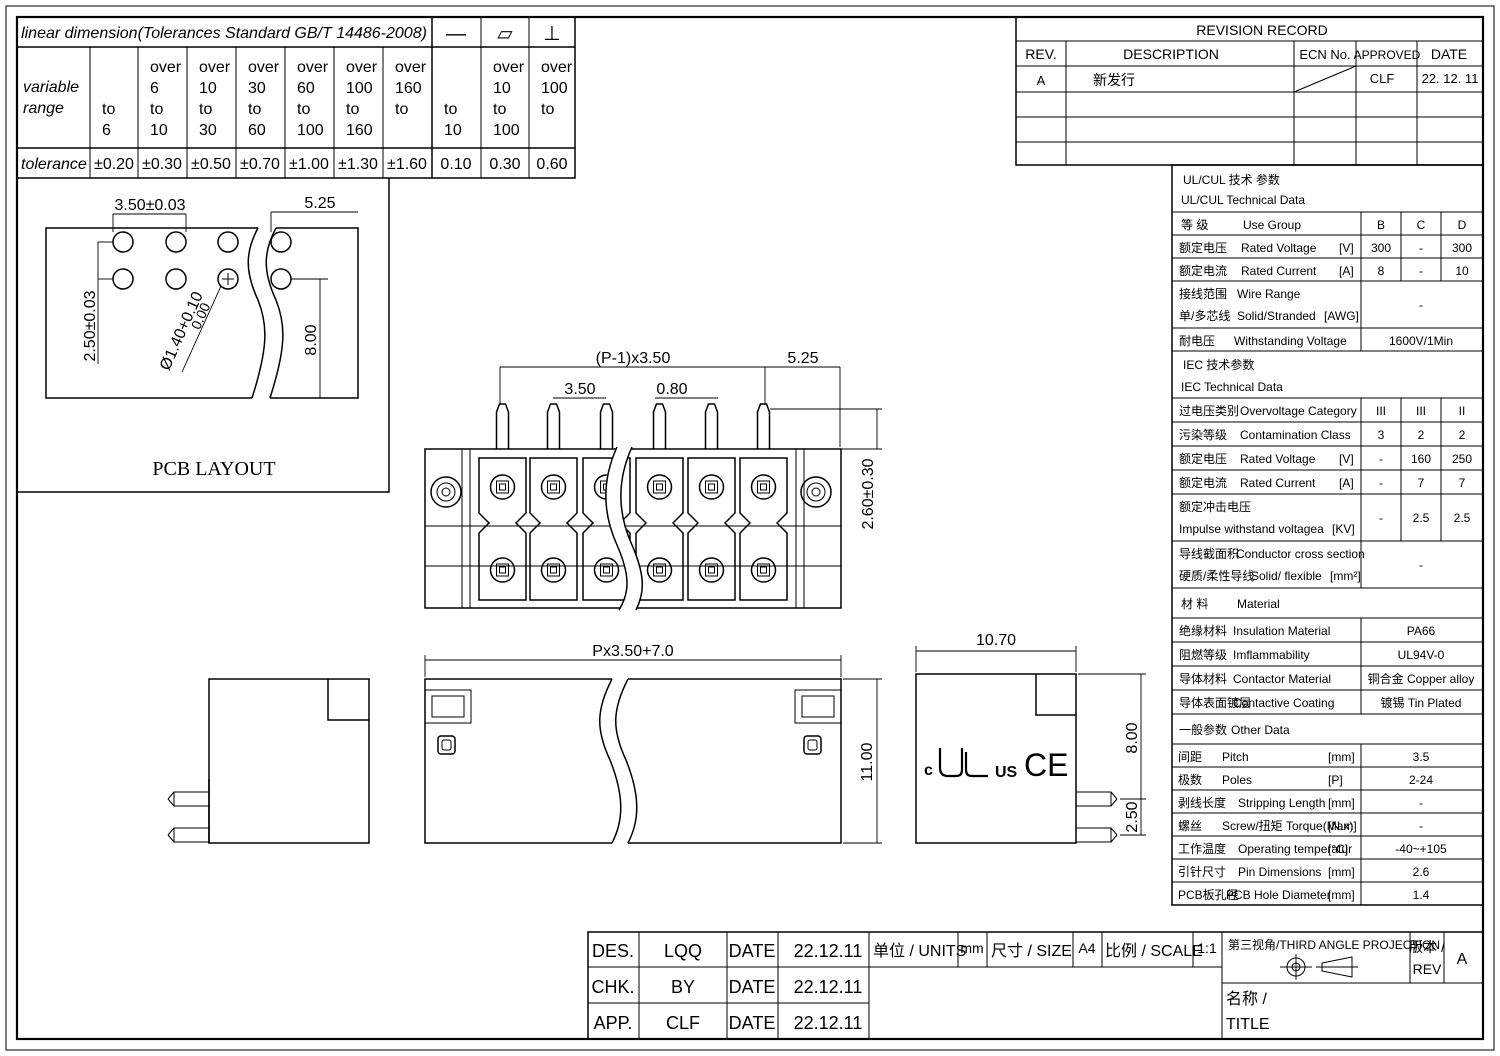 Image resolution: width=1500 pixels, height=1056 pixels. What do you see at coordinates (1421, 702) in the screenshot?
I see `material-row-value: 镀锡 Tin Plated` at bounding box center [1421, 702].